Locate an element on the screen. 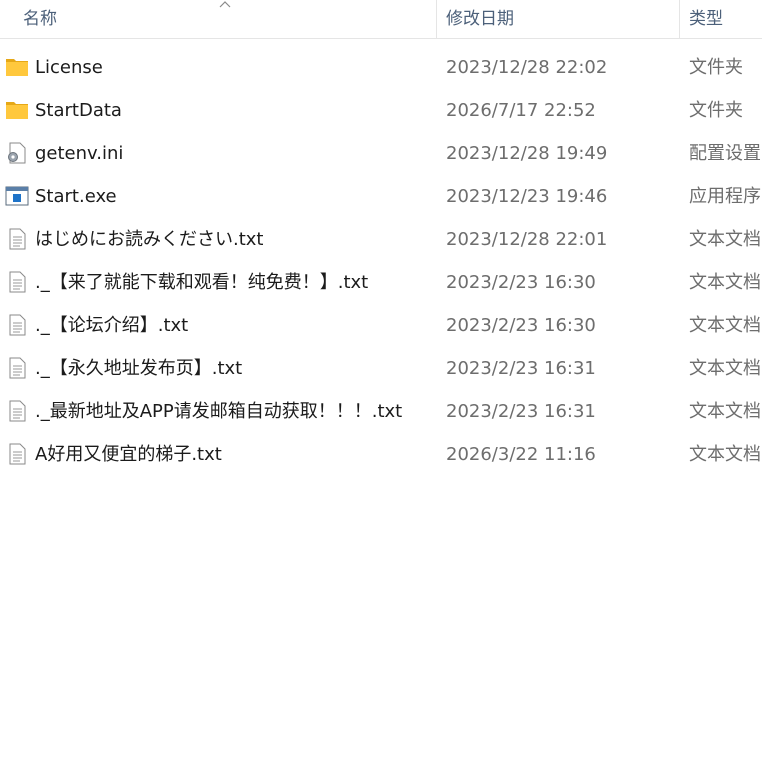 This screenshot has height=765, width=762. file-row: StartData 2026/7/17 22:52 文件夹 is located at coordinates (381, 110).